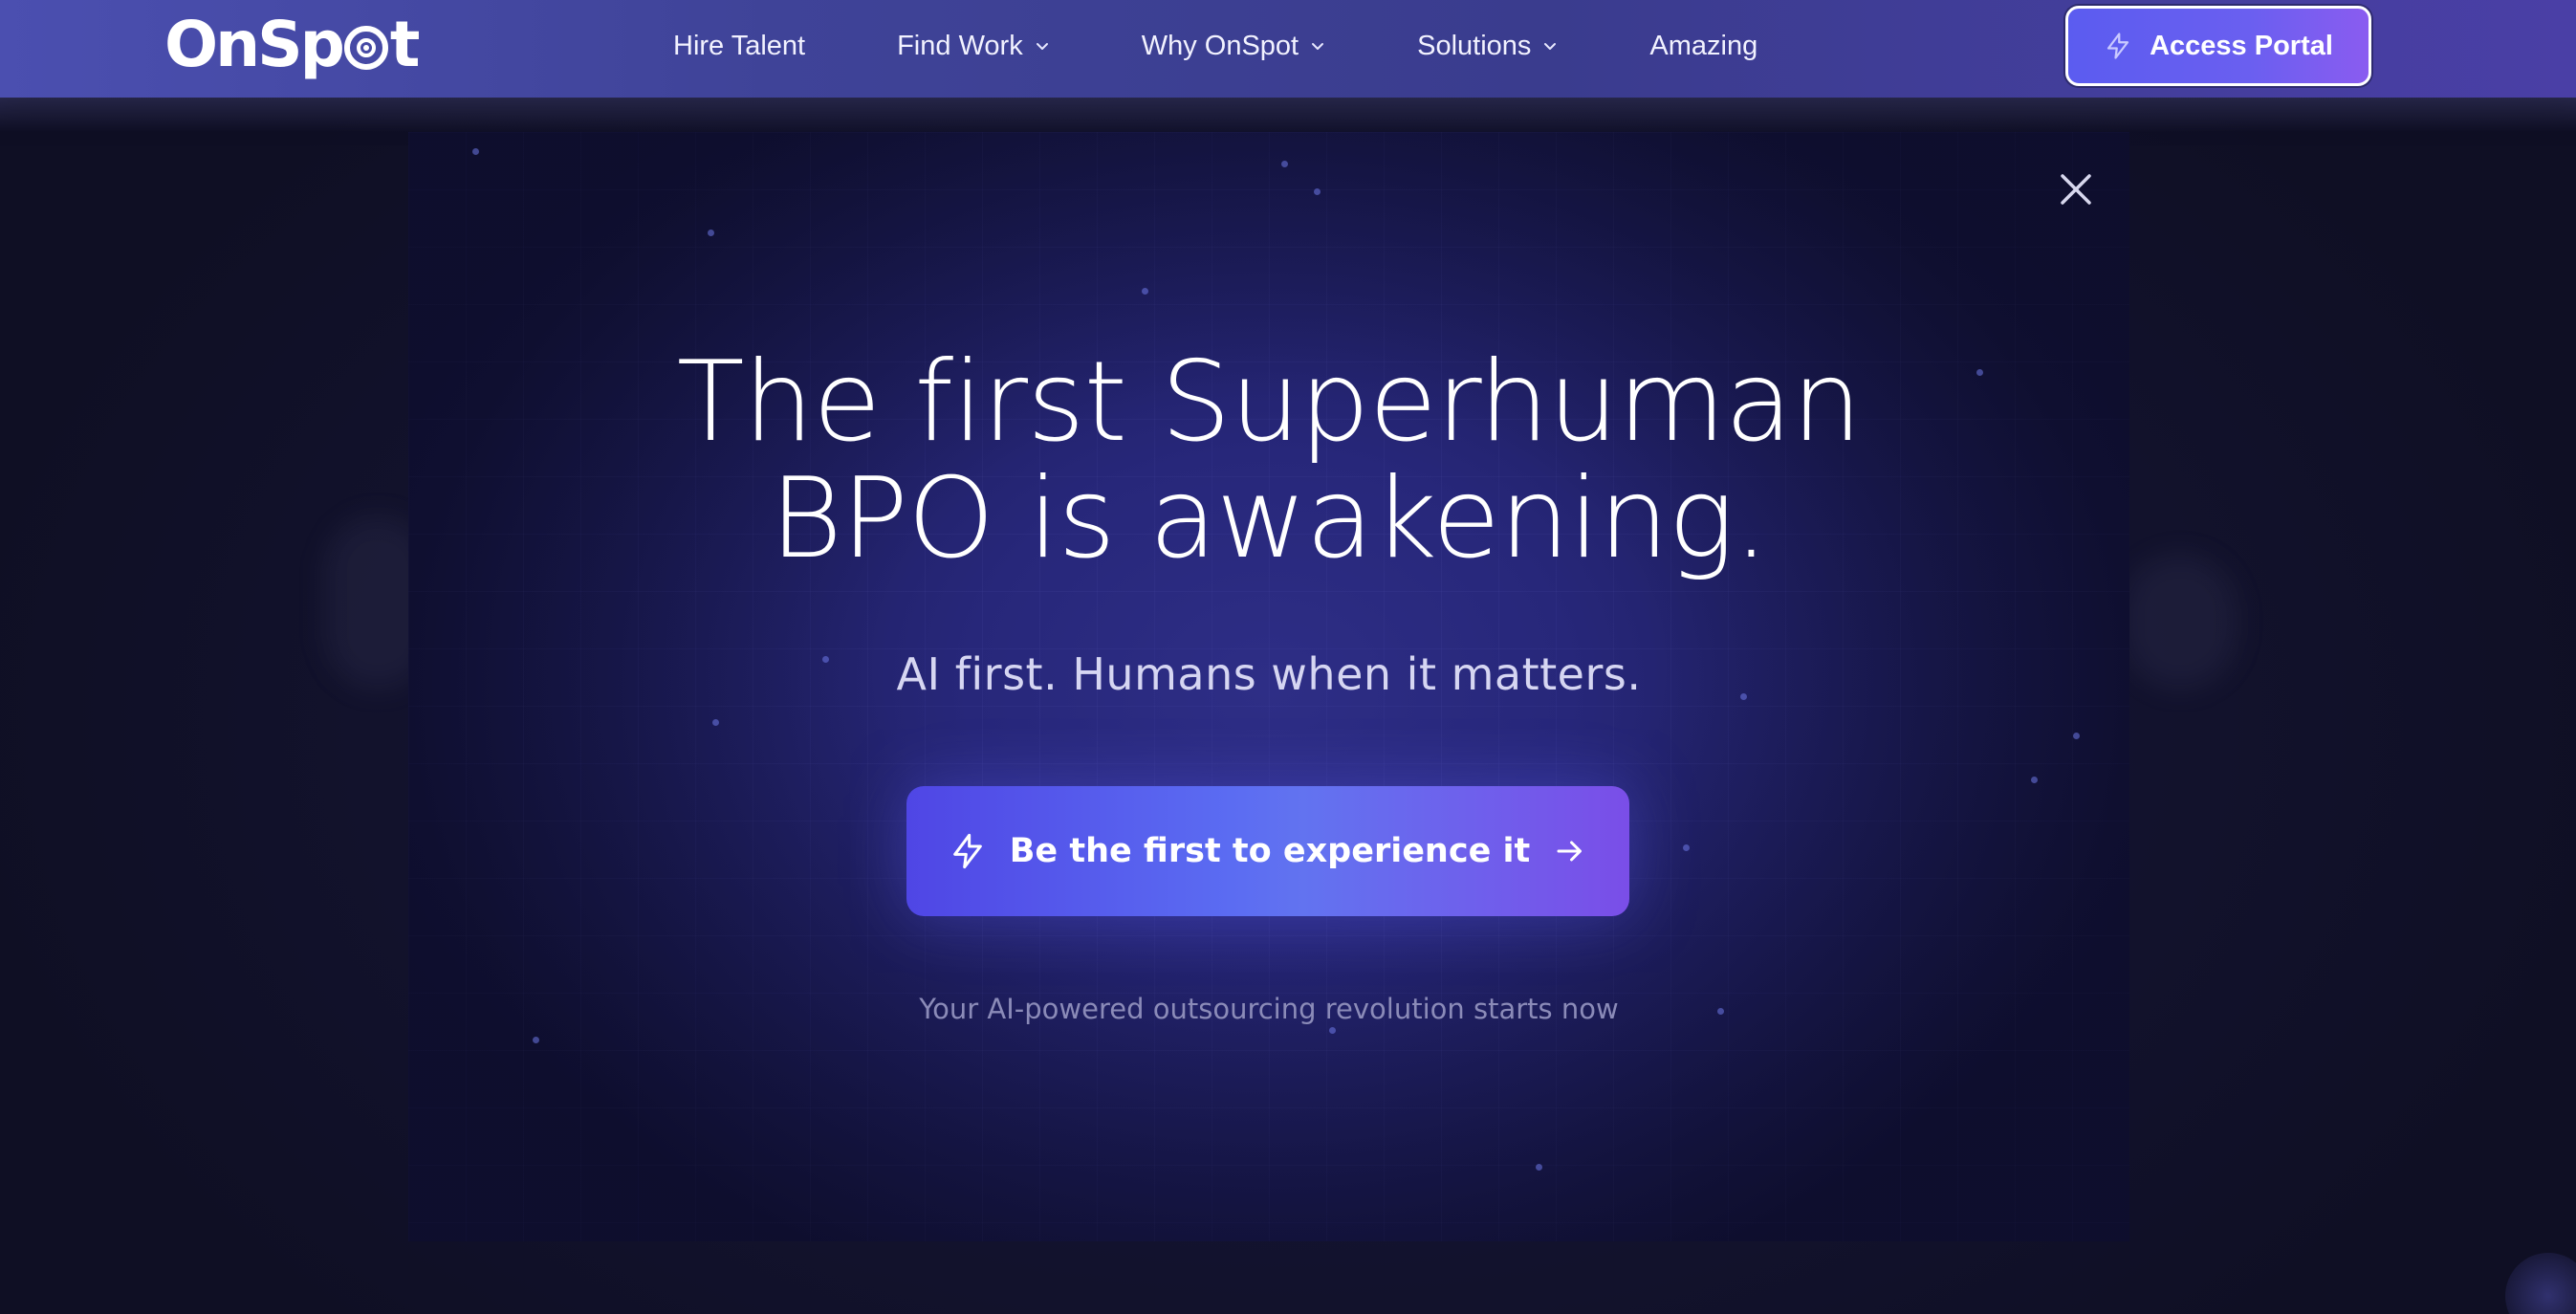 The width and height of the screenshot is (2576, 1314). What do you see at coordinates (1269, 403) in the screenshot?
I see `headline-line-1: The first Superhuman` at bounding box center [1269, 403].